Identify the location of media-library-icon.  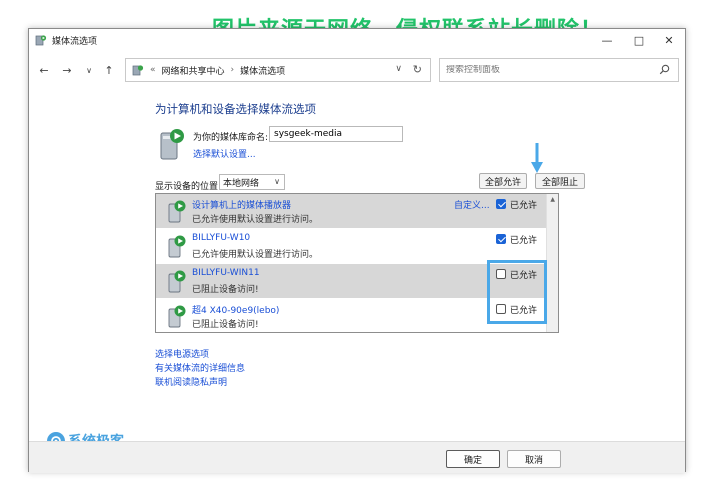
(172, 144).